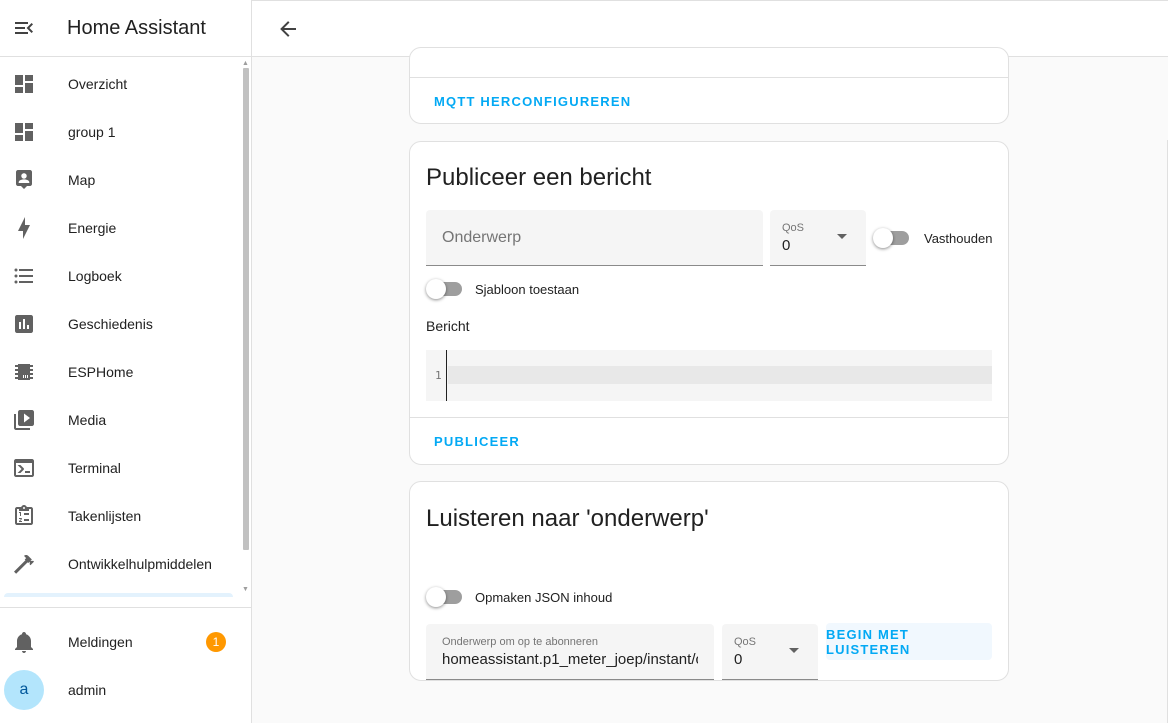 The width and height of the screenshot is (1168, 723). I want to click on sidebar-scrollbar: ▲ ▼, so click(246, 329).